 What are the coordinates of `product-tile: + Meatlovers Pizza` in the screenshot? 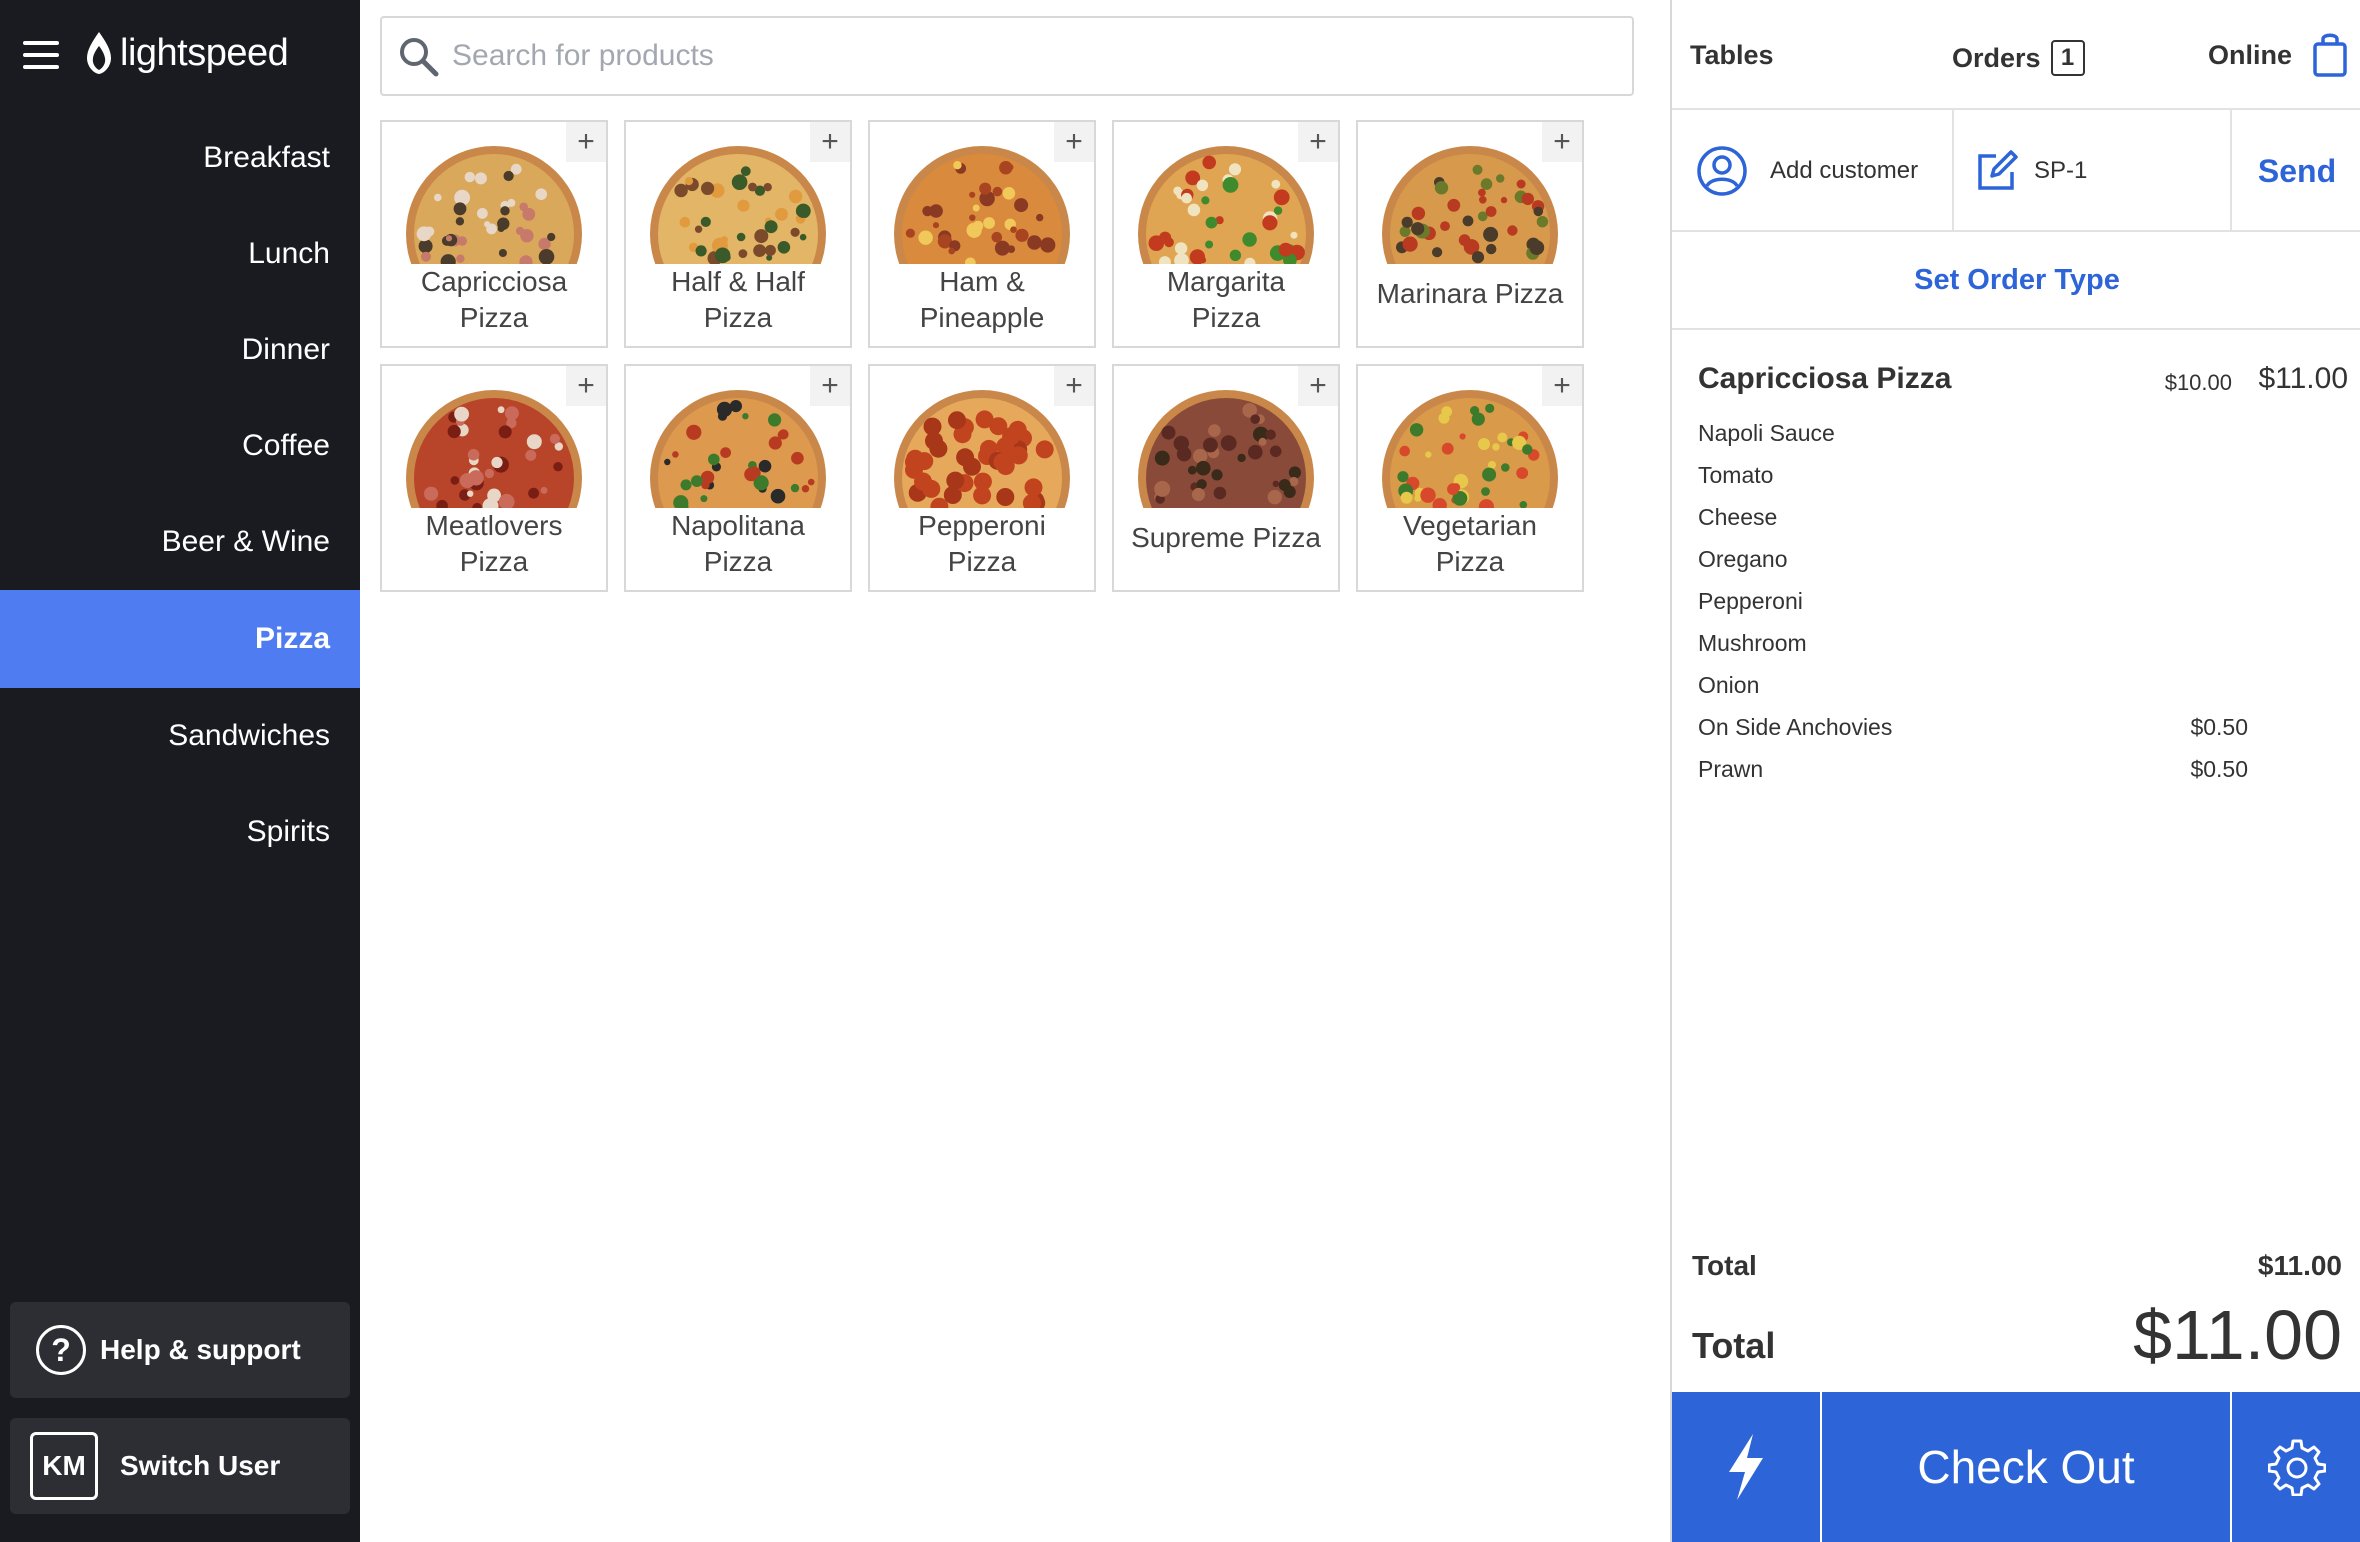 It's located at (494, 478).